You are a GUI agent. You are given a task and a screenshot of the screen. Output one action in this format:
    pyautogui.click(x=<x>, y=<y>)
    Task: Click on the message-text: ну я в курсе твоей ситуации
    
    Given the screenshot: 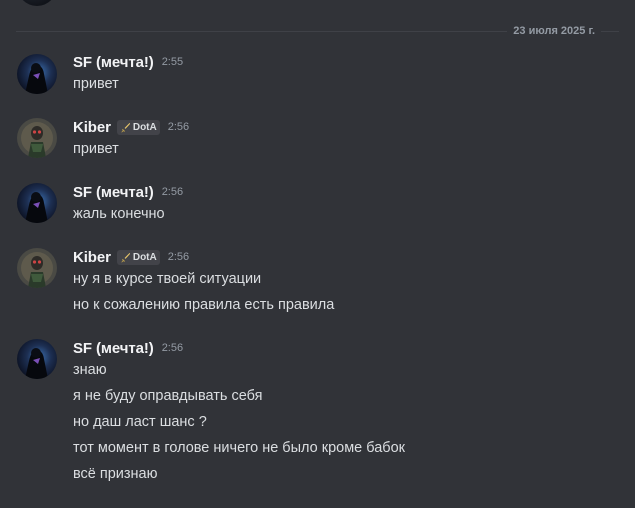 What is the action you would take?
    pyautogui.click(x=167, y=279)
    